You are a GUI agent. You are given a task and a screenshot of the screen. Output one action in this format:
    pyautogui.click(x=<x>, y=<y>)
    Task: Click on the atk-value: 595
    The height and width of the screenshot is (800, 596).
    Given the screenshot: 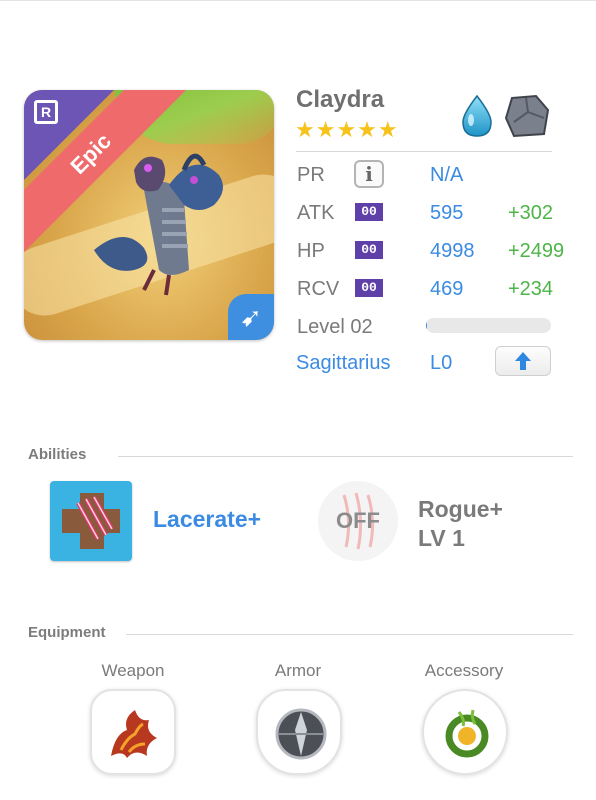 What is the action you would take?
    pyautogui.click(x=447, y=213)
    